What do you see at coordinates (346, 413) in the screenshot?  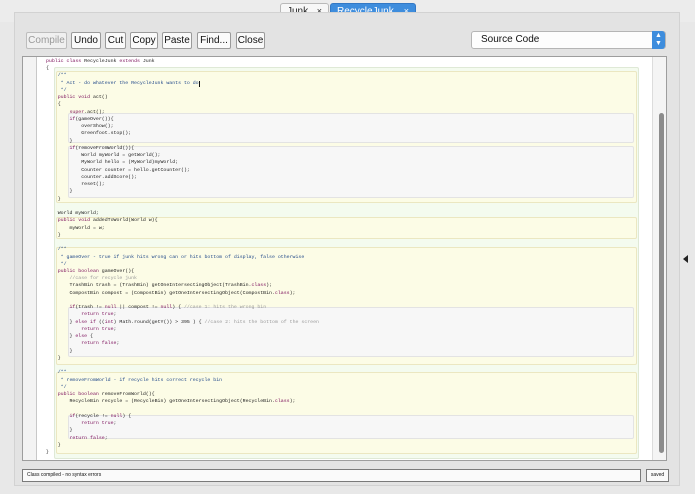 I see `method-scope-removefromworld` at bounding box center [346, 413].